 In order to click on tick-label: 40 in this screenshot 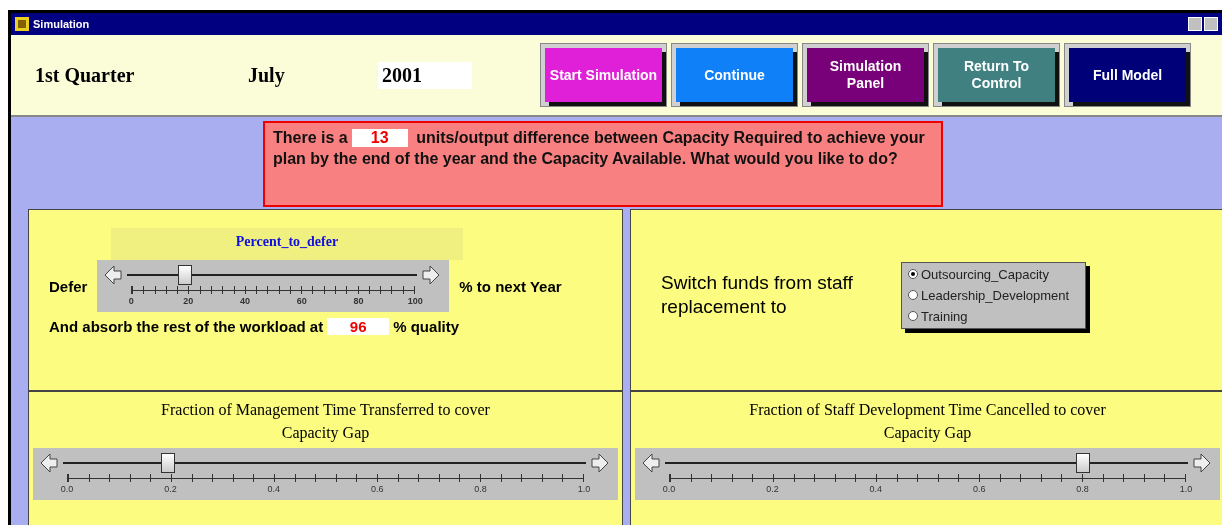, I will do `click(244, 301)`.